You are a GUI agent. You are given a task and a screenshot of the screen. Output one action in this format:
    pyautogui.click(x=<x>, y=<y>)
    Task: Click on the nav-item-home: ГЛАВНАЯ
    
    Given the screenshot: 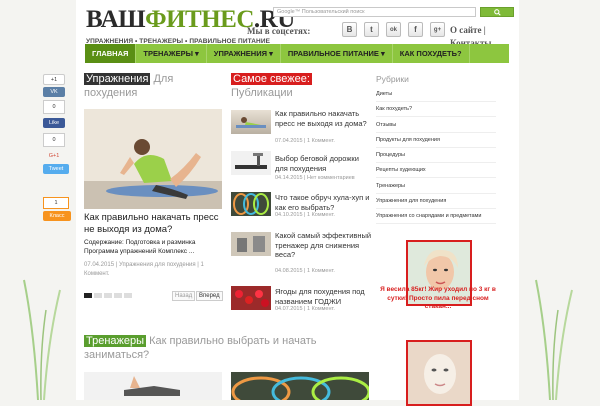 What is the action you would take?
    pyautogui.click(x=111, y=53)
    